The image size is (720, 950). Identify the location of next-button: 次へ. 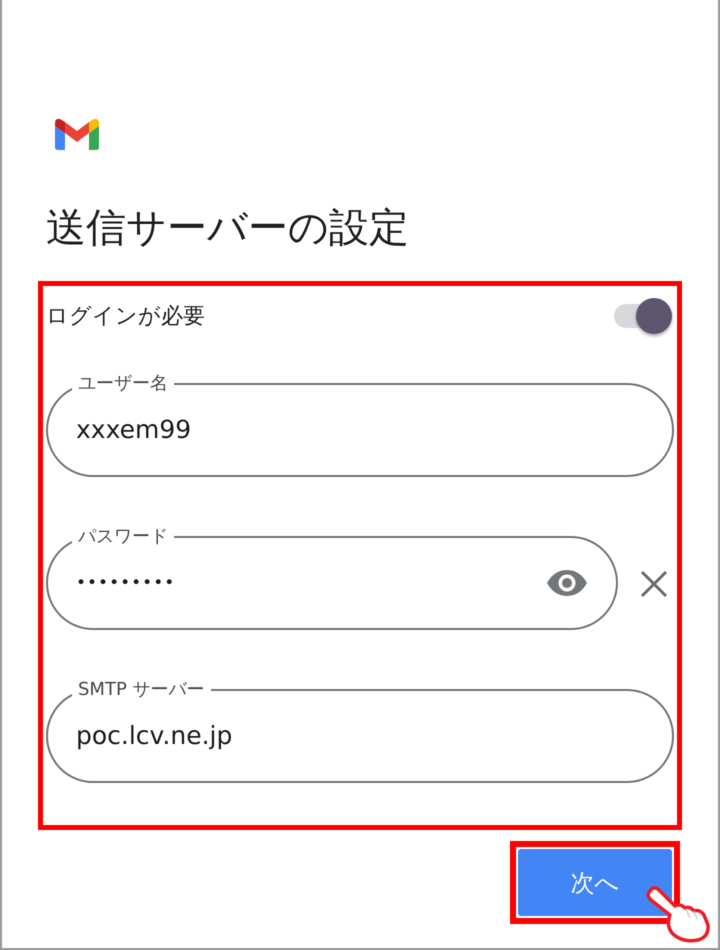
(595, 882).